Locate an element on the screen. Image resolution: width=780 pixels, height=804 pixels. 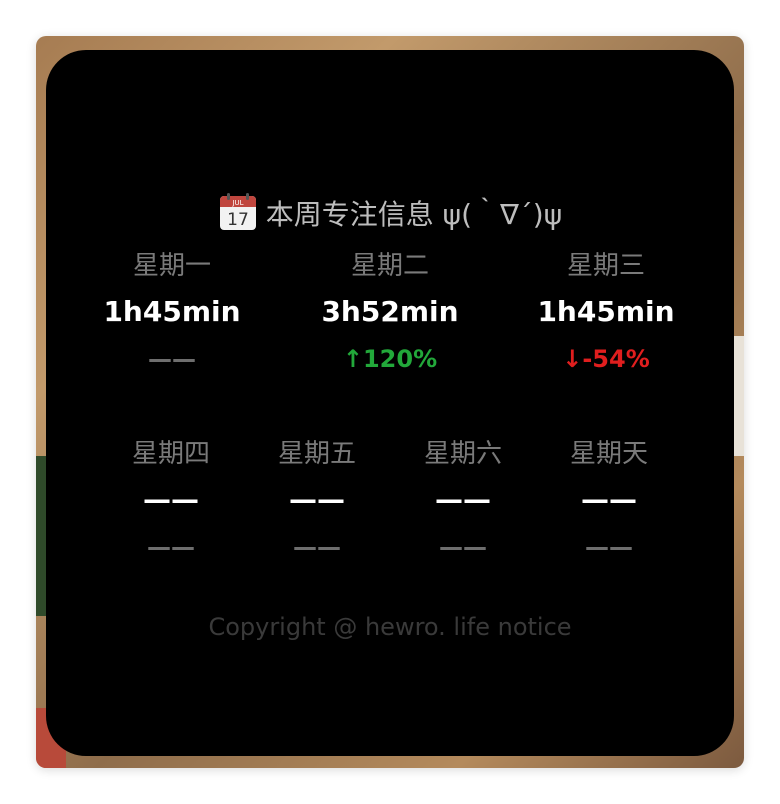
day-cell-4: 星期天 —— —— is located at coordinates (609, 500).